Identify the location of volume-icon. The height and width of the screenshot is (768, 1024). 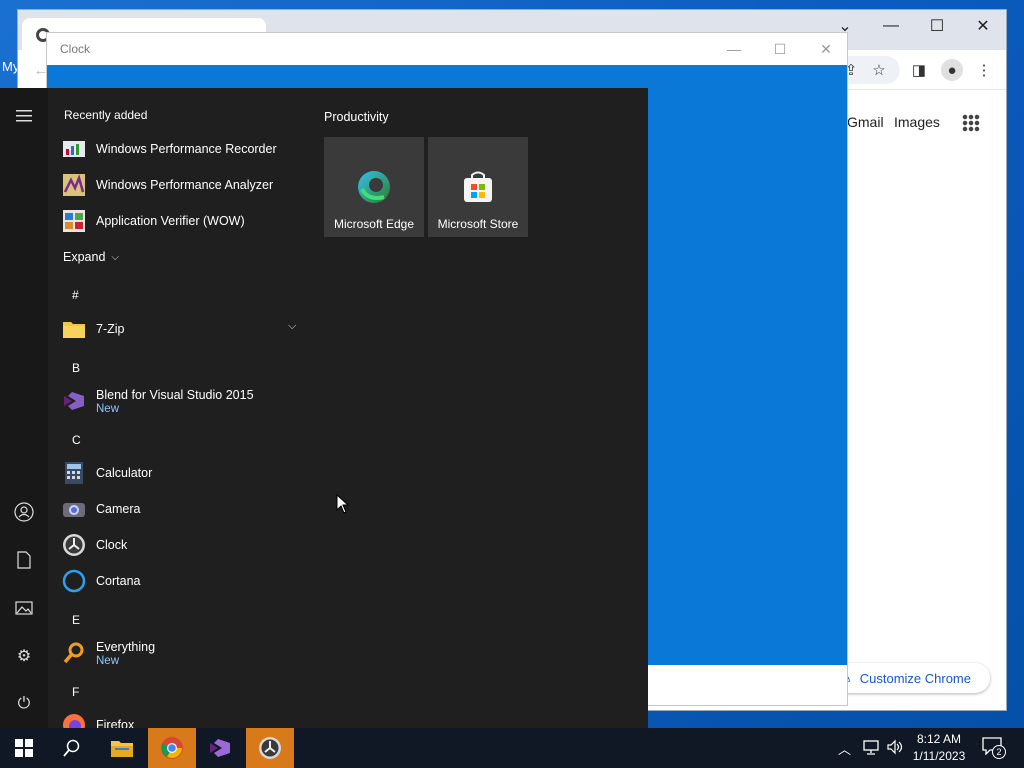
(895, 748).